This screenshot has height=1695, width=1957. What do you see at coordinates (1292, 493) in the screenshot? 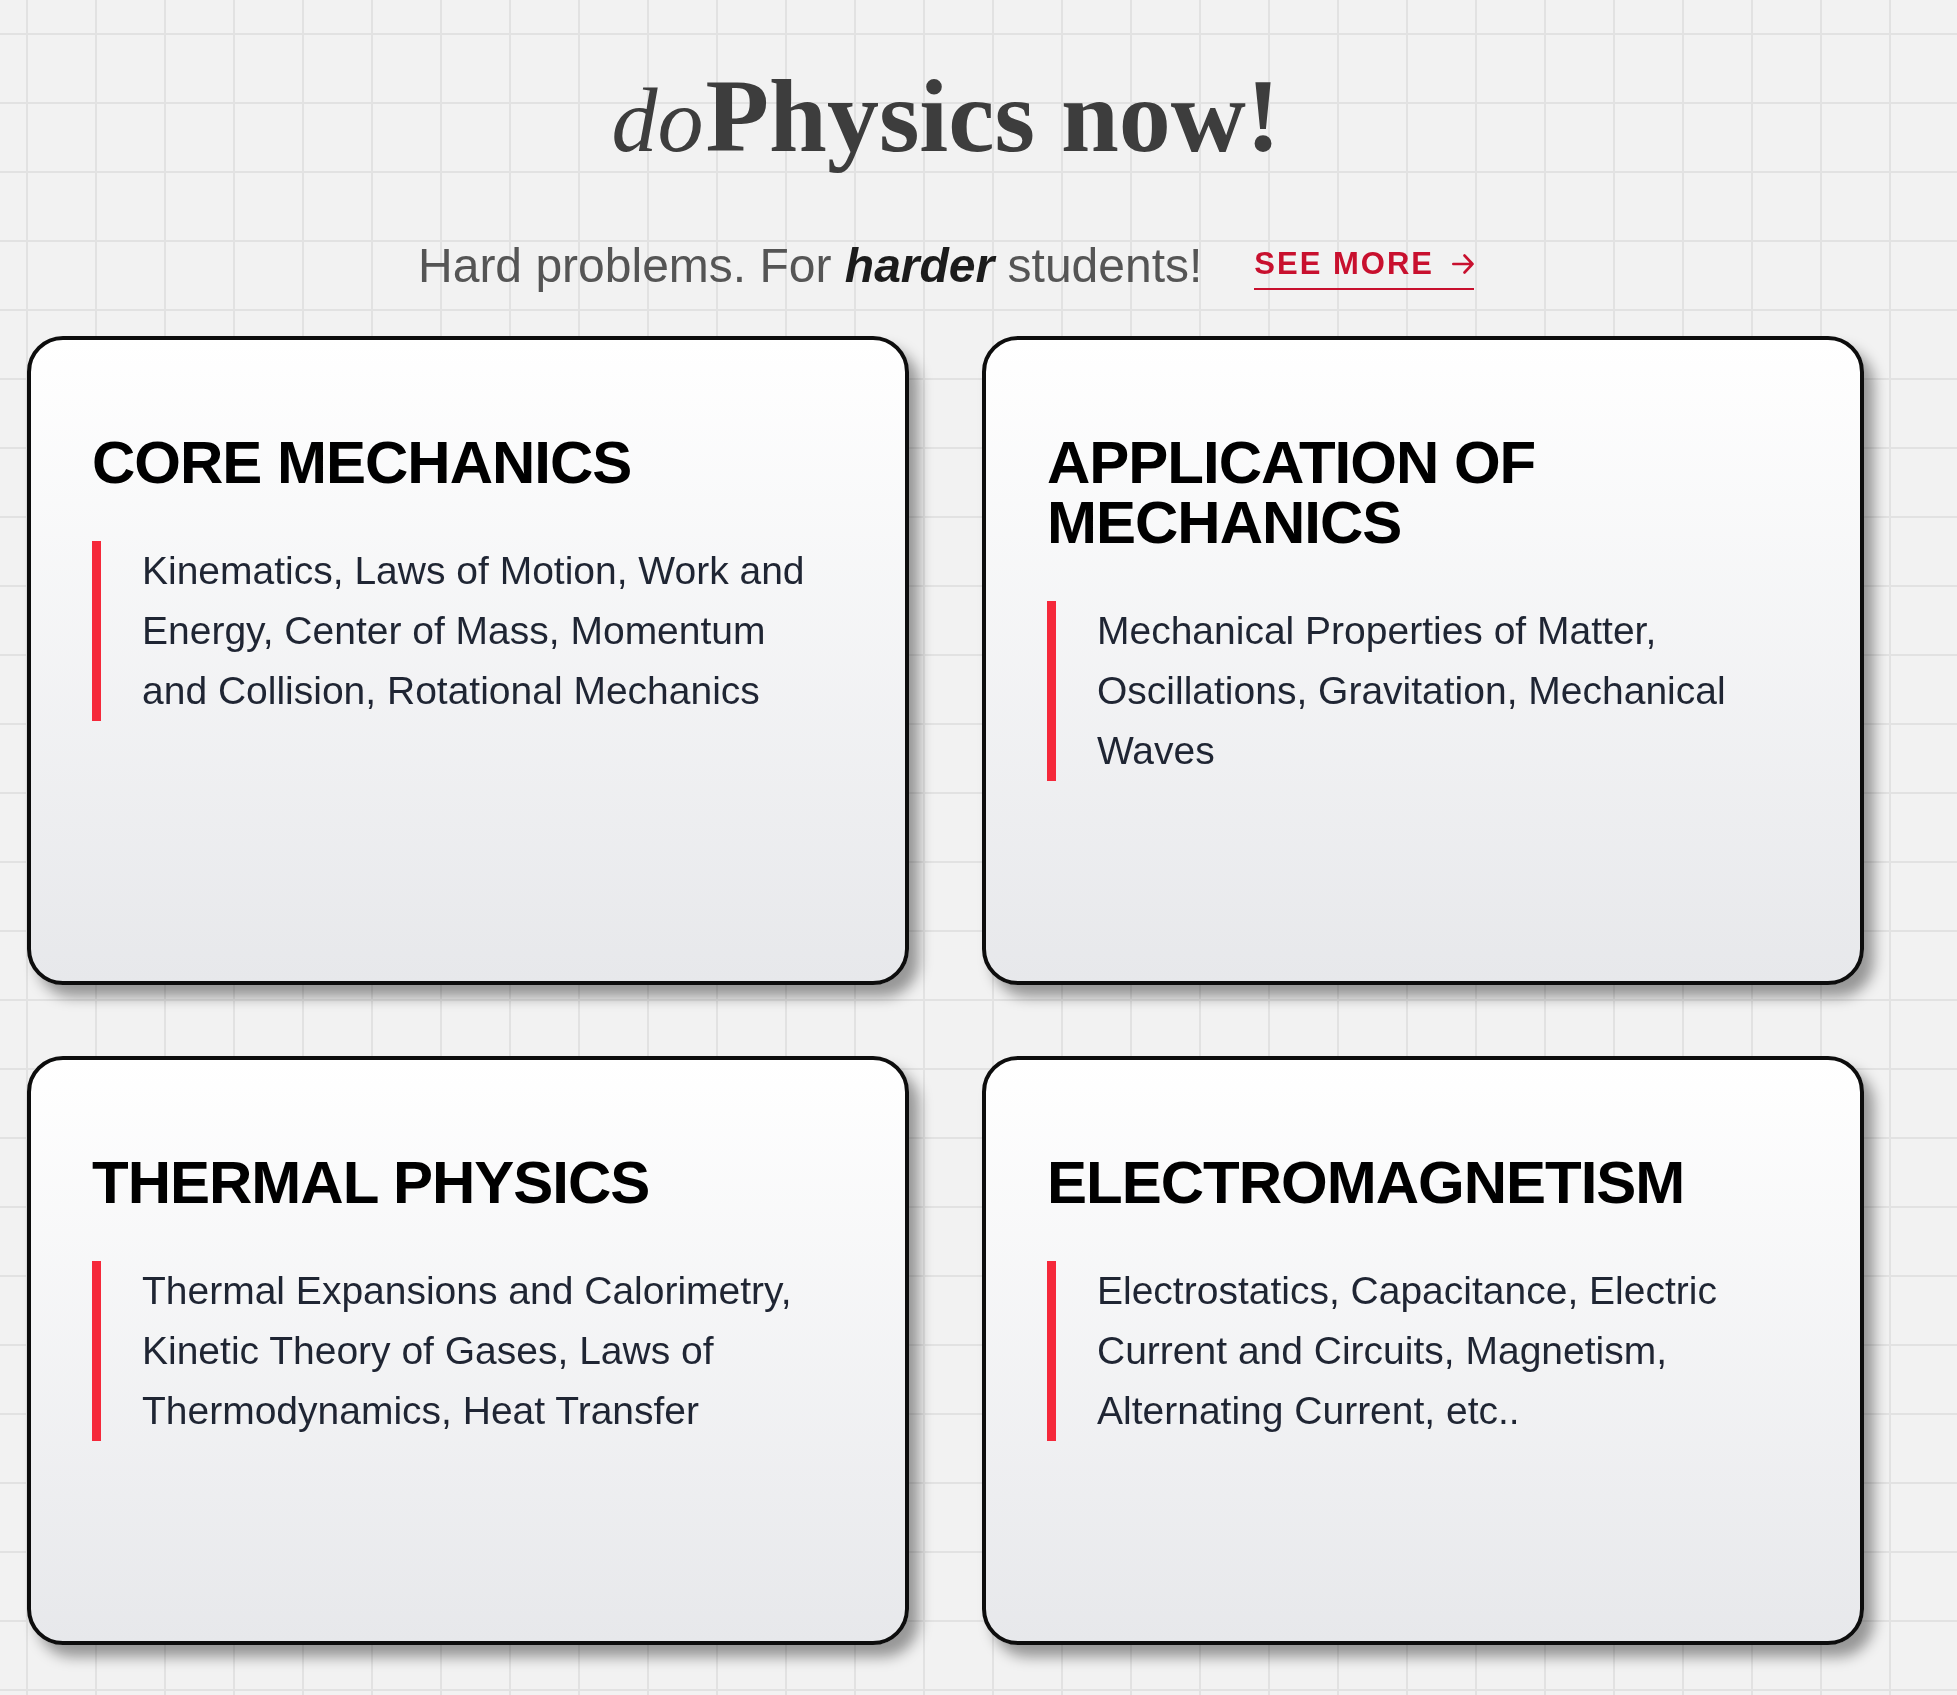
I see `card-title: APPLICATION OF MECHANICS` at bounding box center [1292, 493].